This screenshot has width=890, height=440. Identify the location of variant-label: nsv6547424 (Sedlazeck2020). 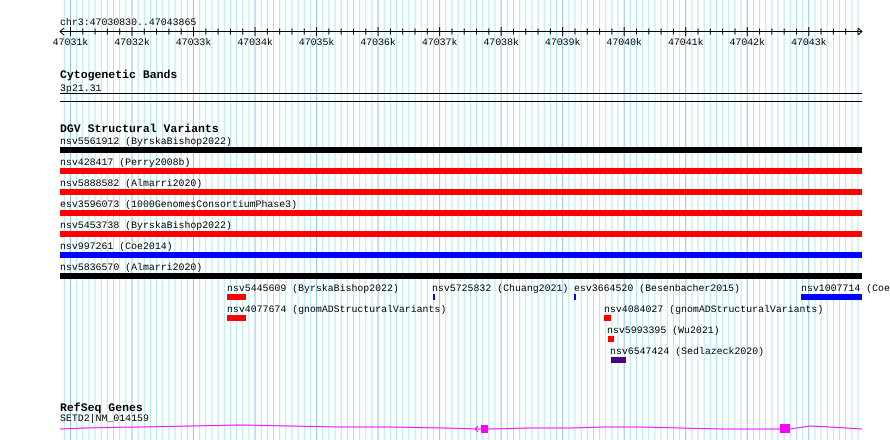
(687, 351).